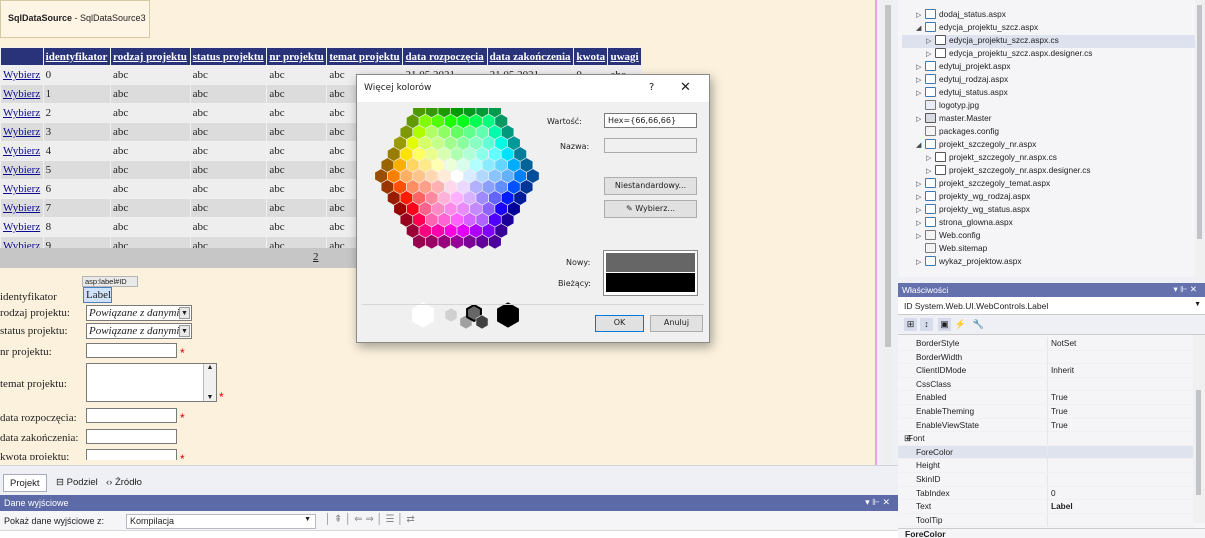 This screenshot has width=1205, height=538. What do you see at coordinates (888, 176) in the screenshot?
I see `designer-scroll-thumb` at bounding box center [888, 176].